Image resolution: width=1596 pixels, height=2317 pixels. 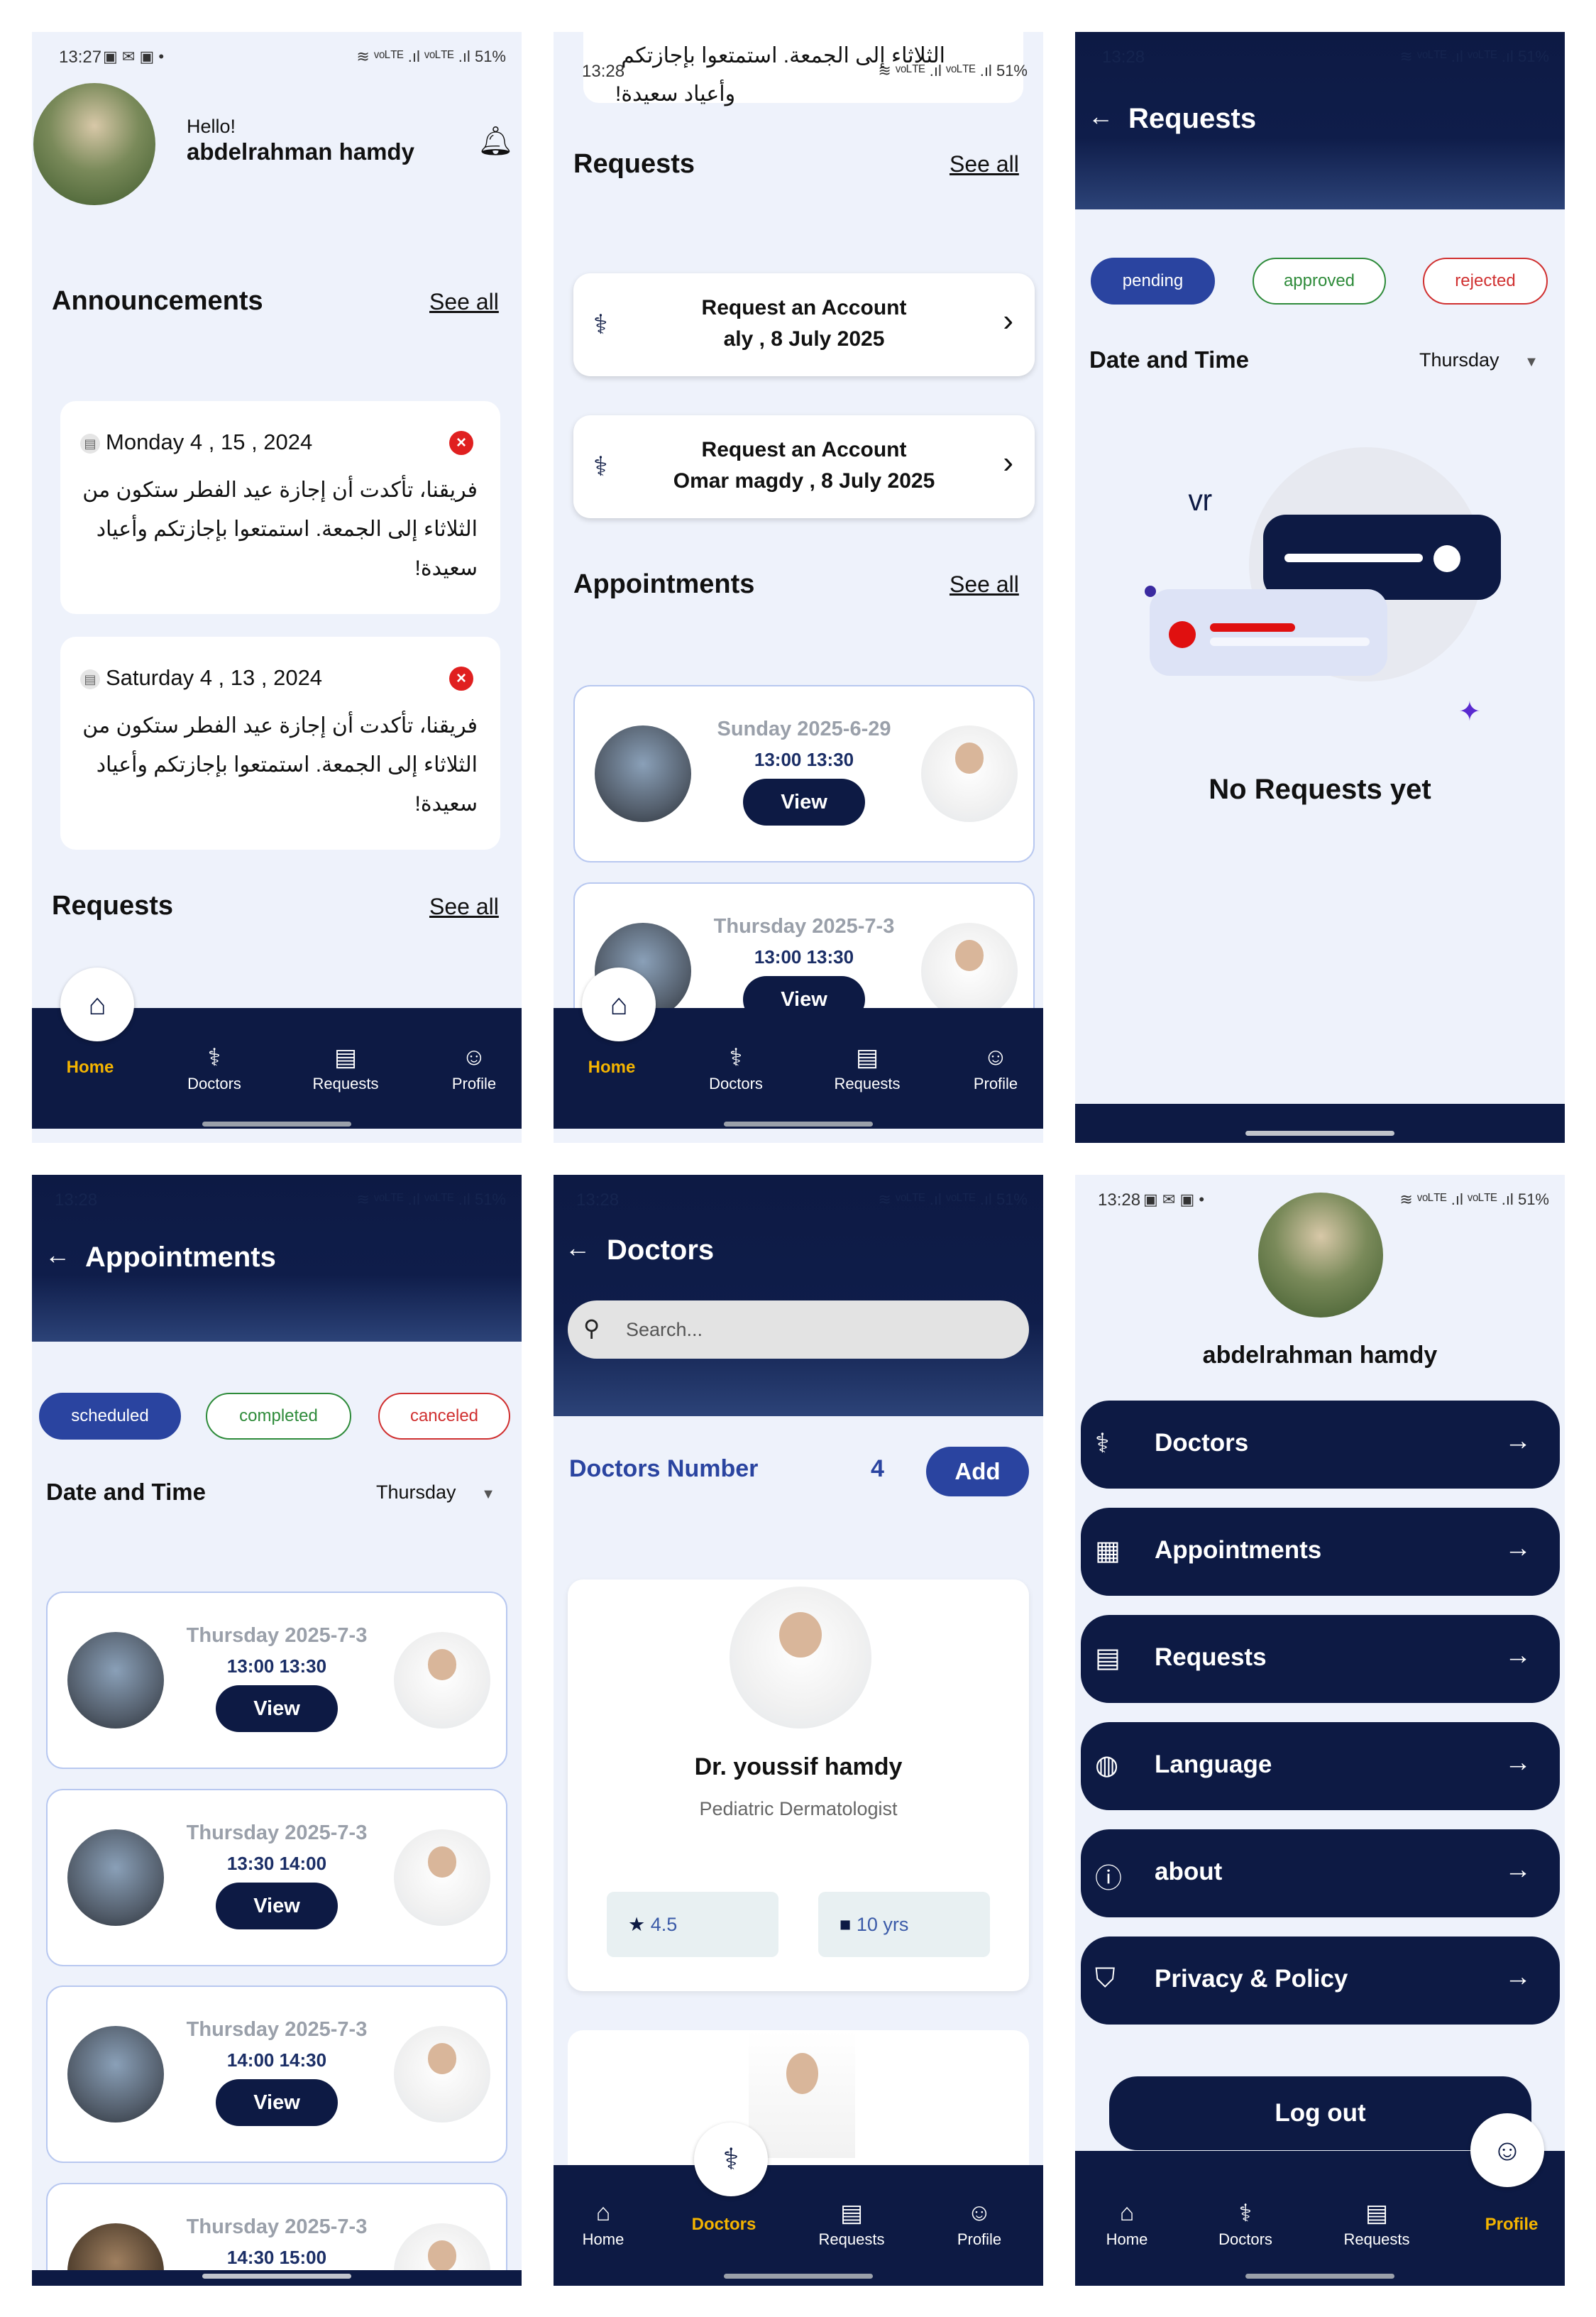 I want to click on person-icon: ☺, so click(x=1507, y=2150).